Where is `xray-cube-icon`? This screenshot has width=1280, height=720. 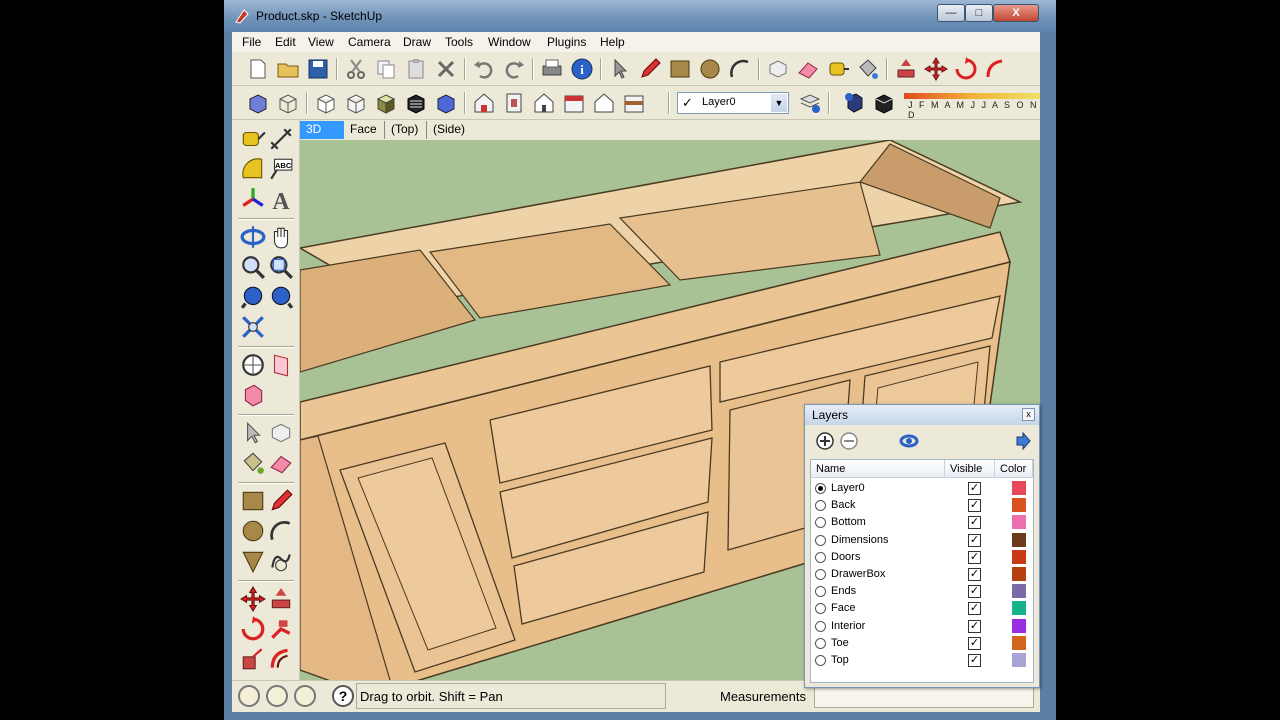 xray-cube-icon is located at coordinates (258, 103).